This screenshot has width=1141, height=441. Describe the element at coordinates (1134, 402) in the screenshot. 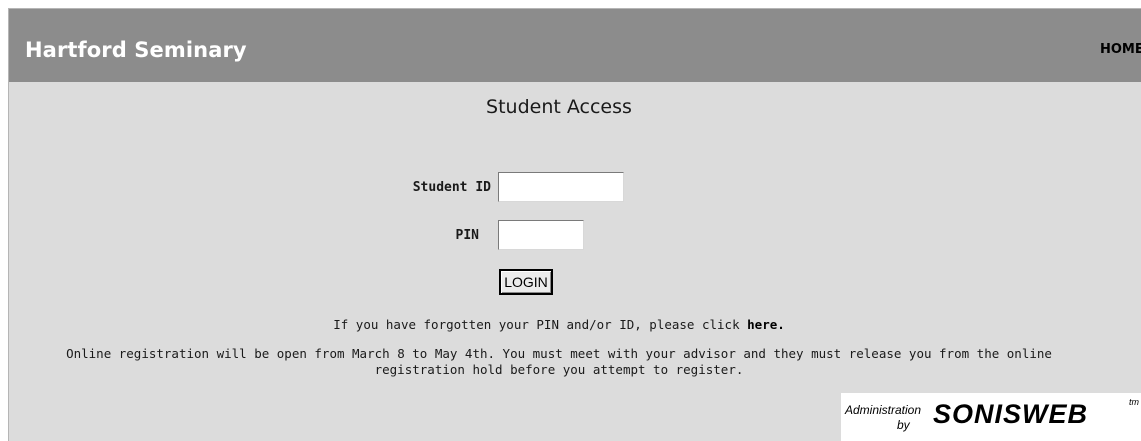

I see `brand-tm-text: tm` at that location.